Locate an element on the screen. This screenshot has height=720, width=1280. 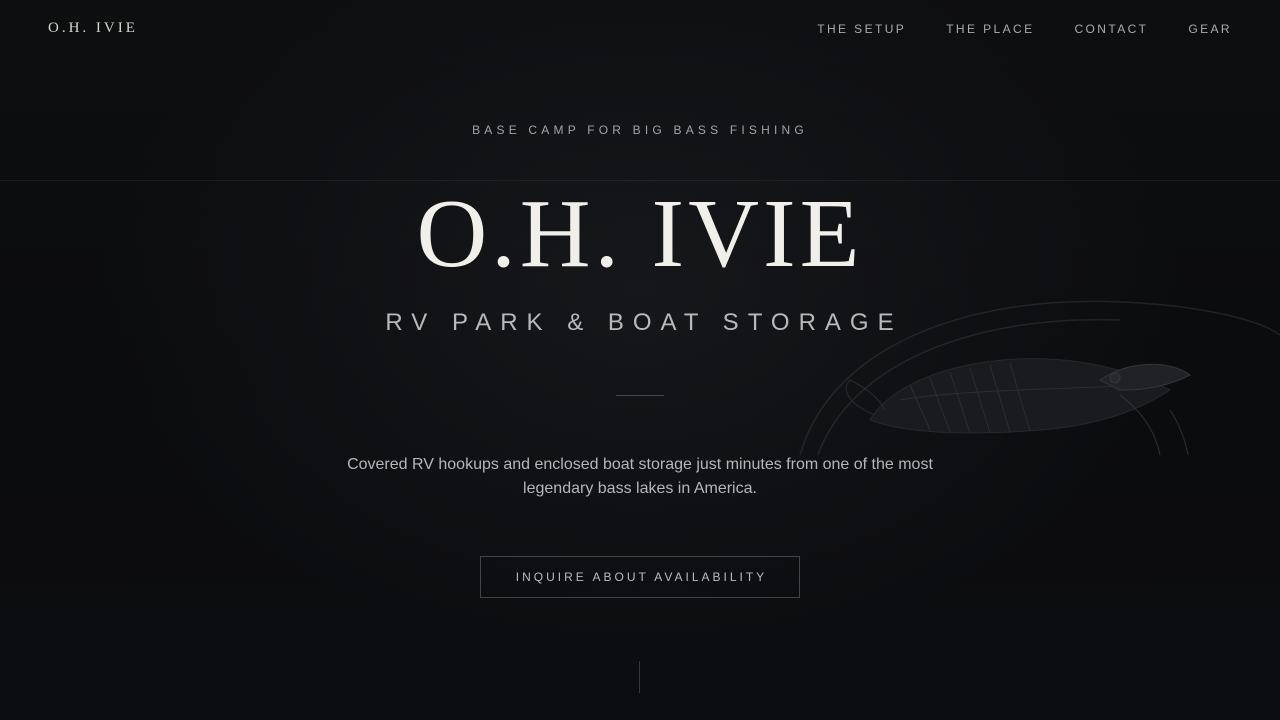
hero-divider is located at coordinates (640, 395).